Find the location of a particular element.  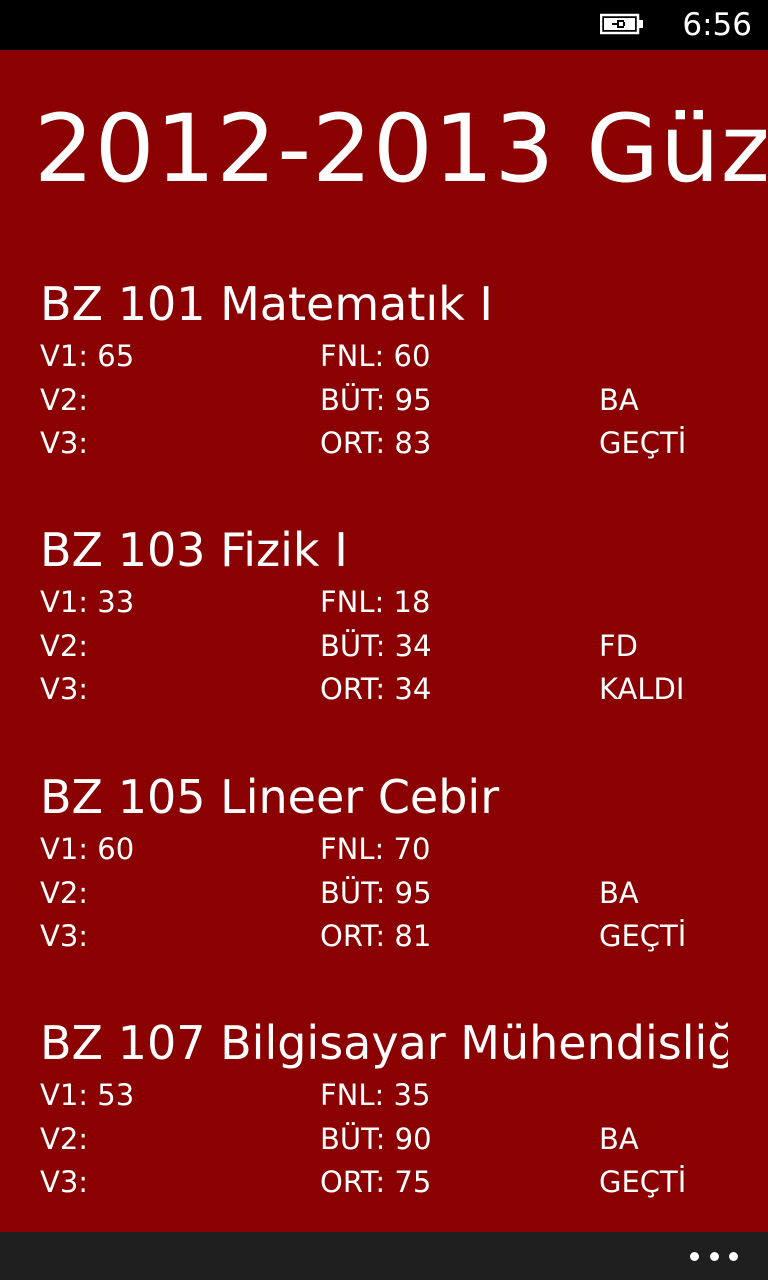

app-bar is located at coordinates (384, 1256).